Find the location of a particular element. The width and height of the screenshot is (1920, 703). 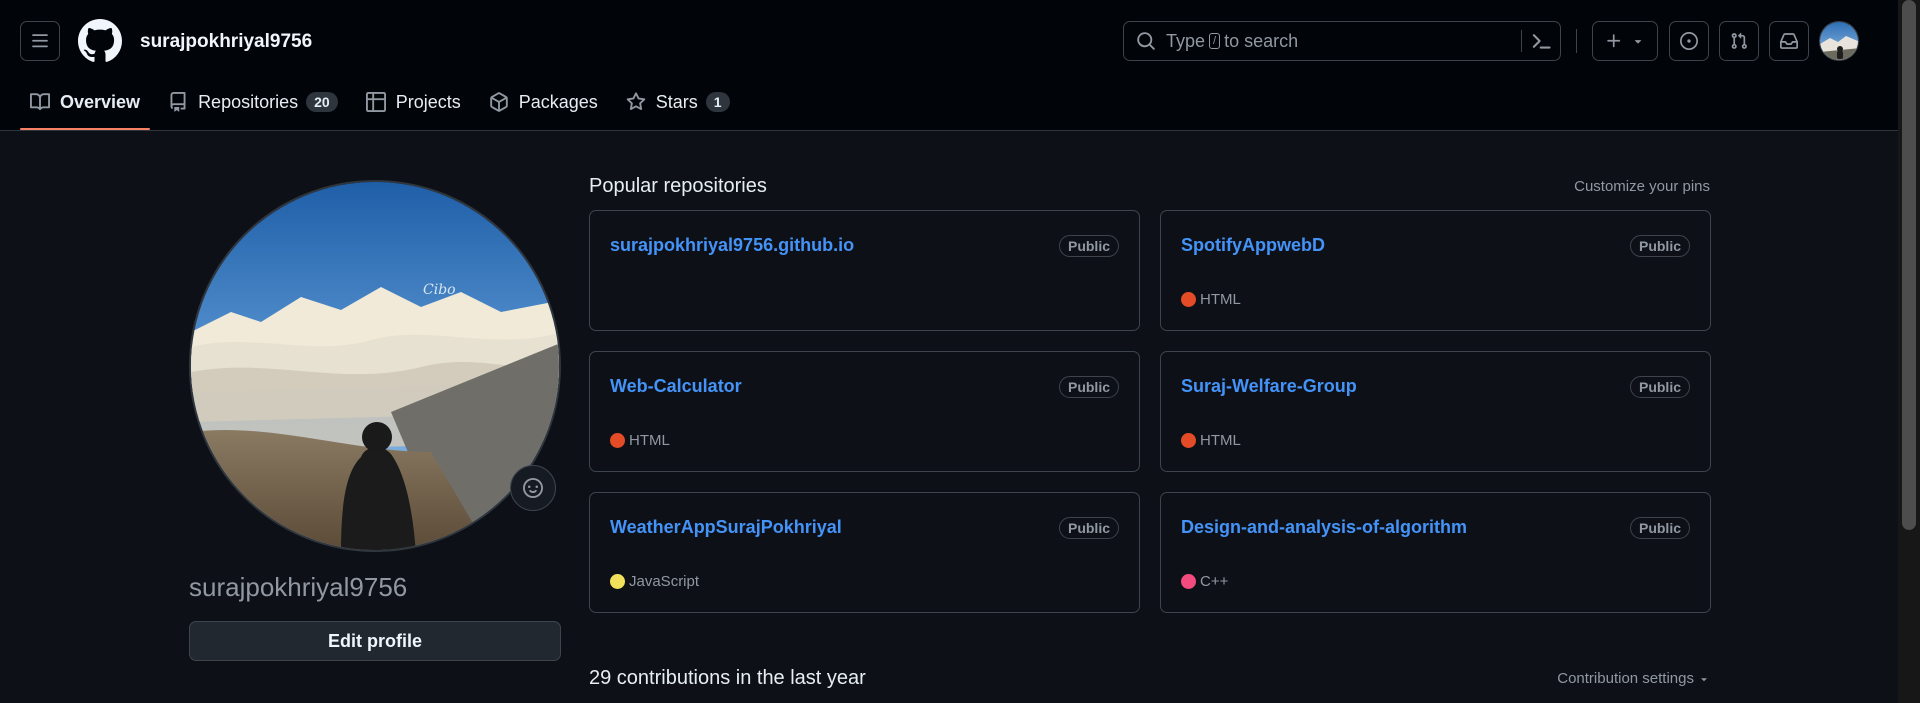

repo-link: WeatherAppSurajPokhriyal is located at coordinates (726, 527).